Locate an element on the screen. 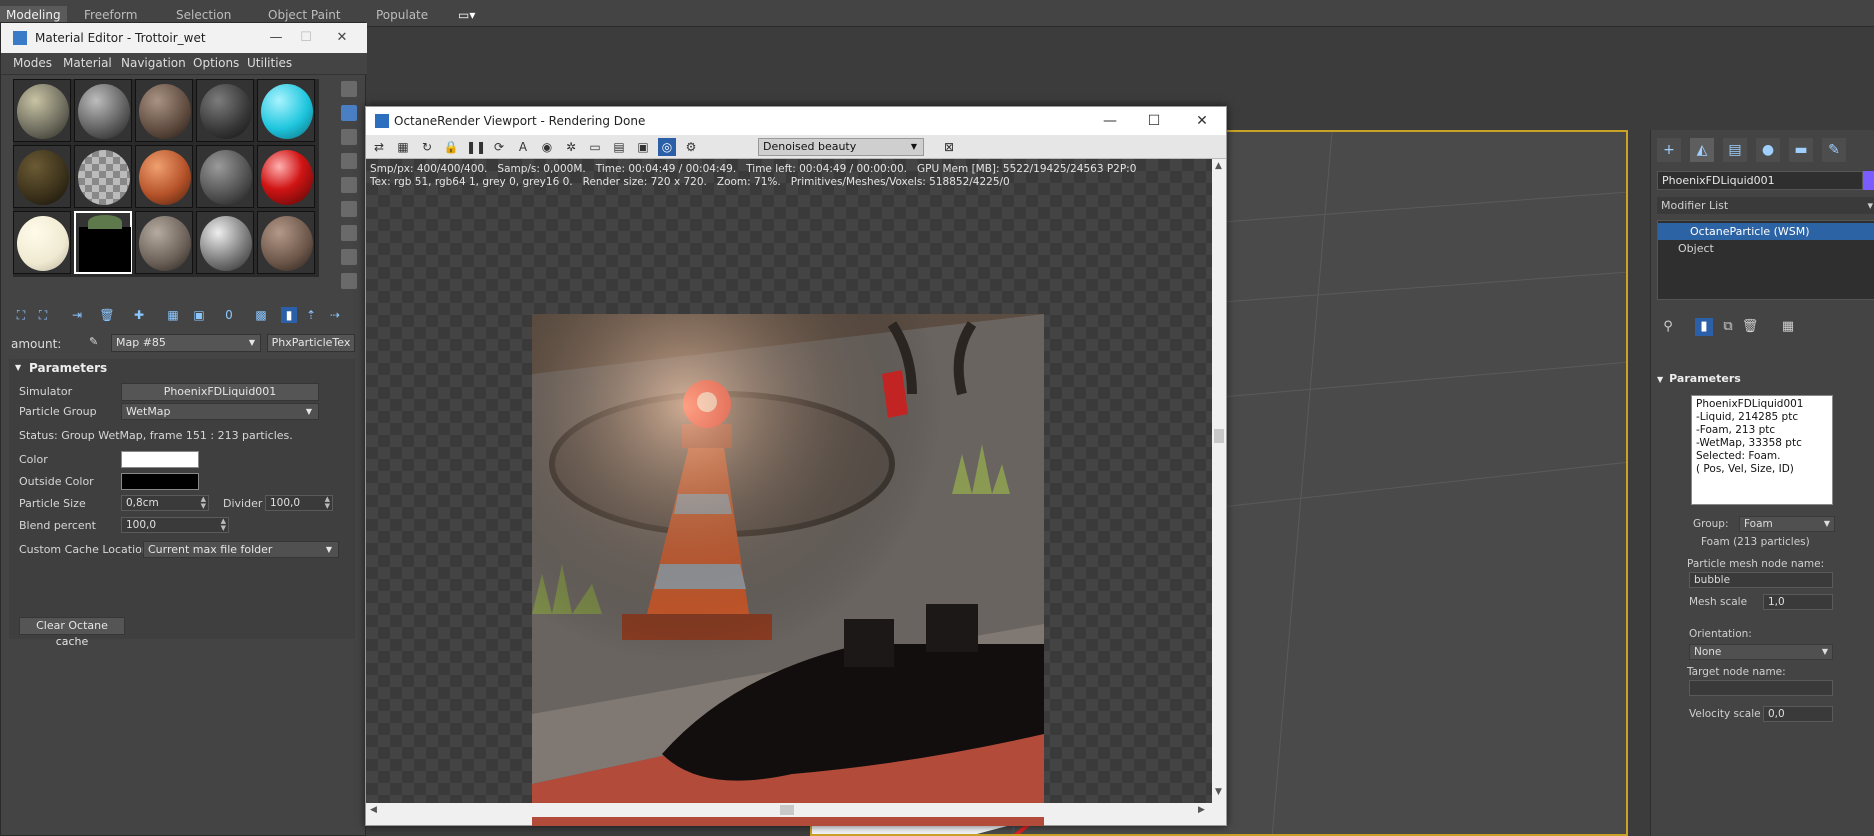 The width and height of the screenshot is (1874, 836). target-node-input is located at coordinates (1761, 688).